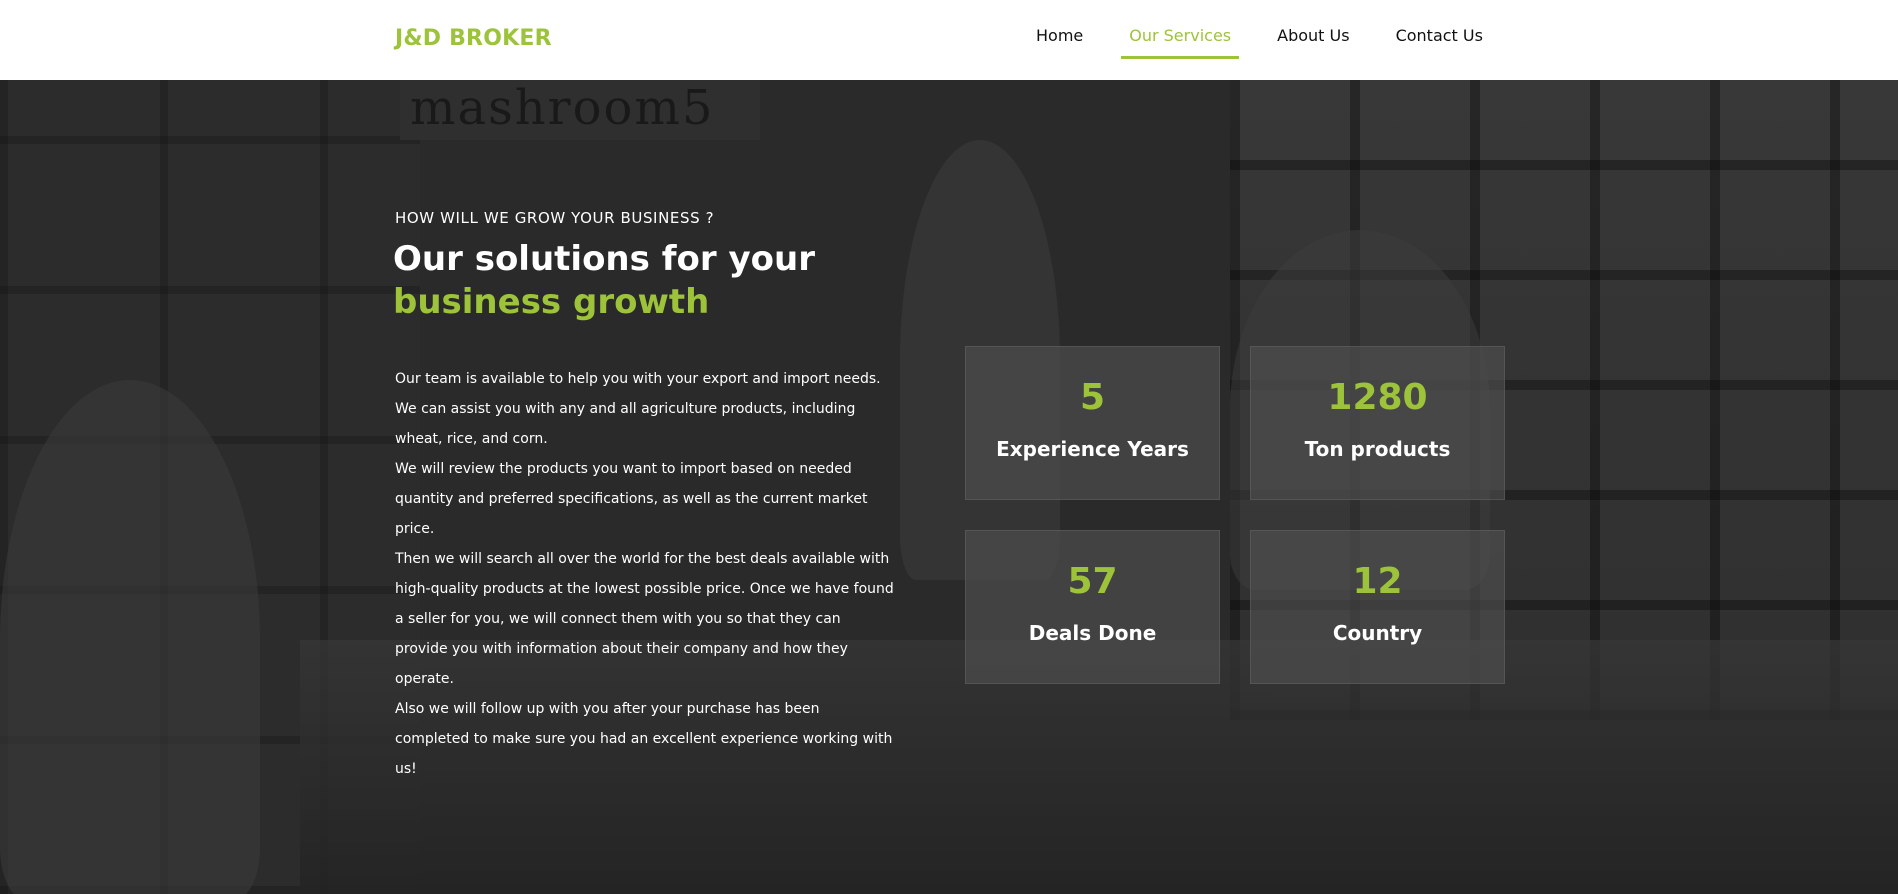  Describe the element at coordinates (1092, 397) in the screenshot. I see `stat-value: 5` at that location.